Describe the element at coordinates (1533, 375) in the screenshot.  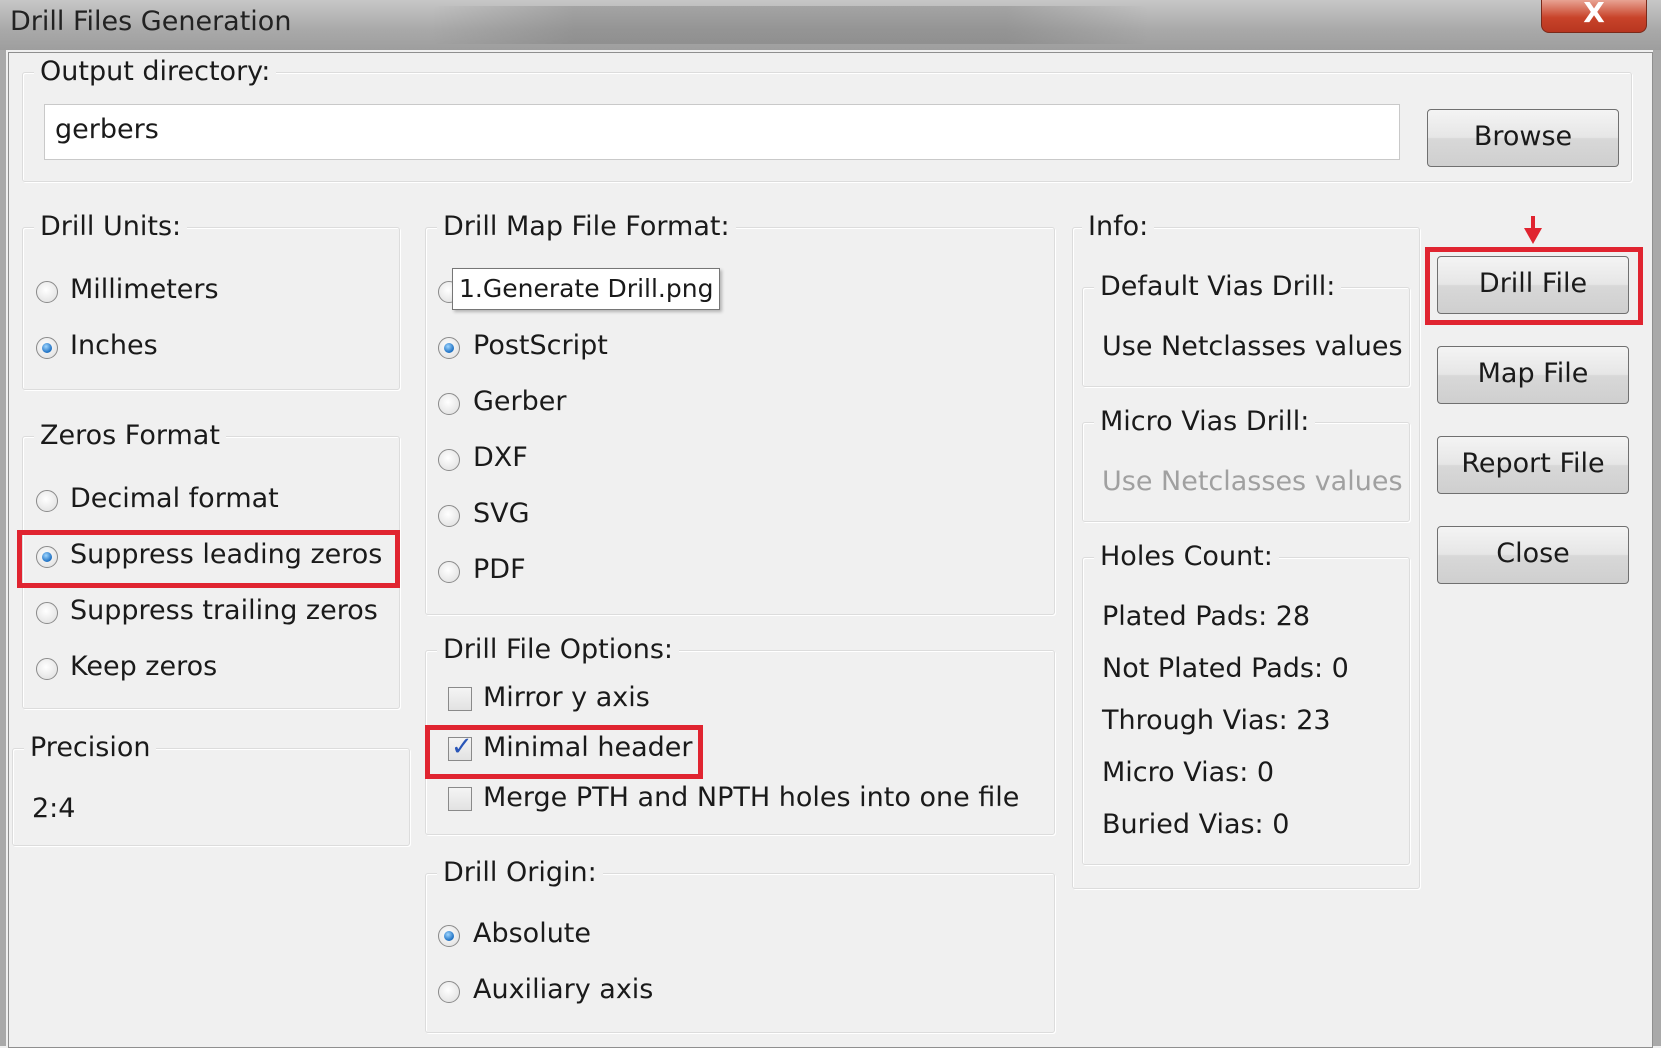
I see `map-file-button: Map File` at that location.